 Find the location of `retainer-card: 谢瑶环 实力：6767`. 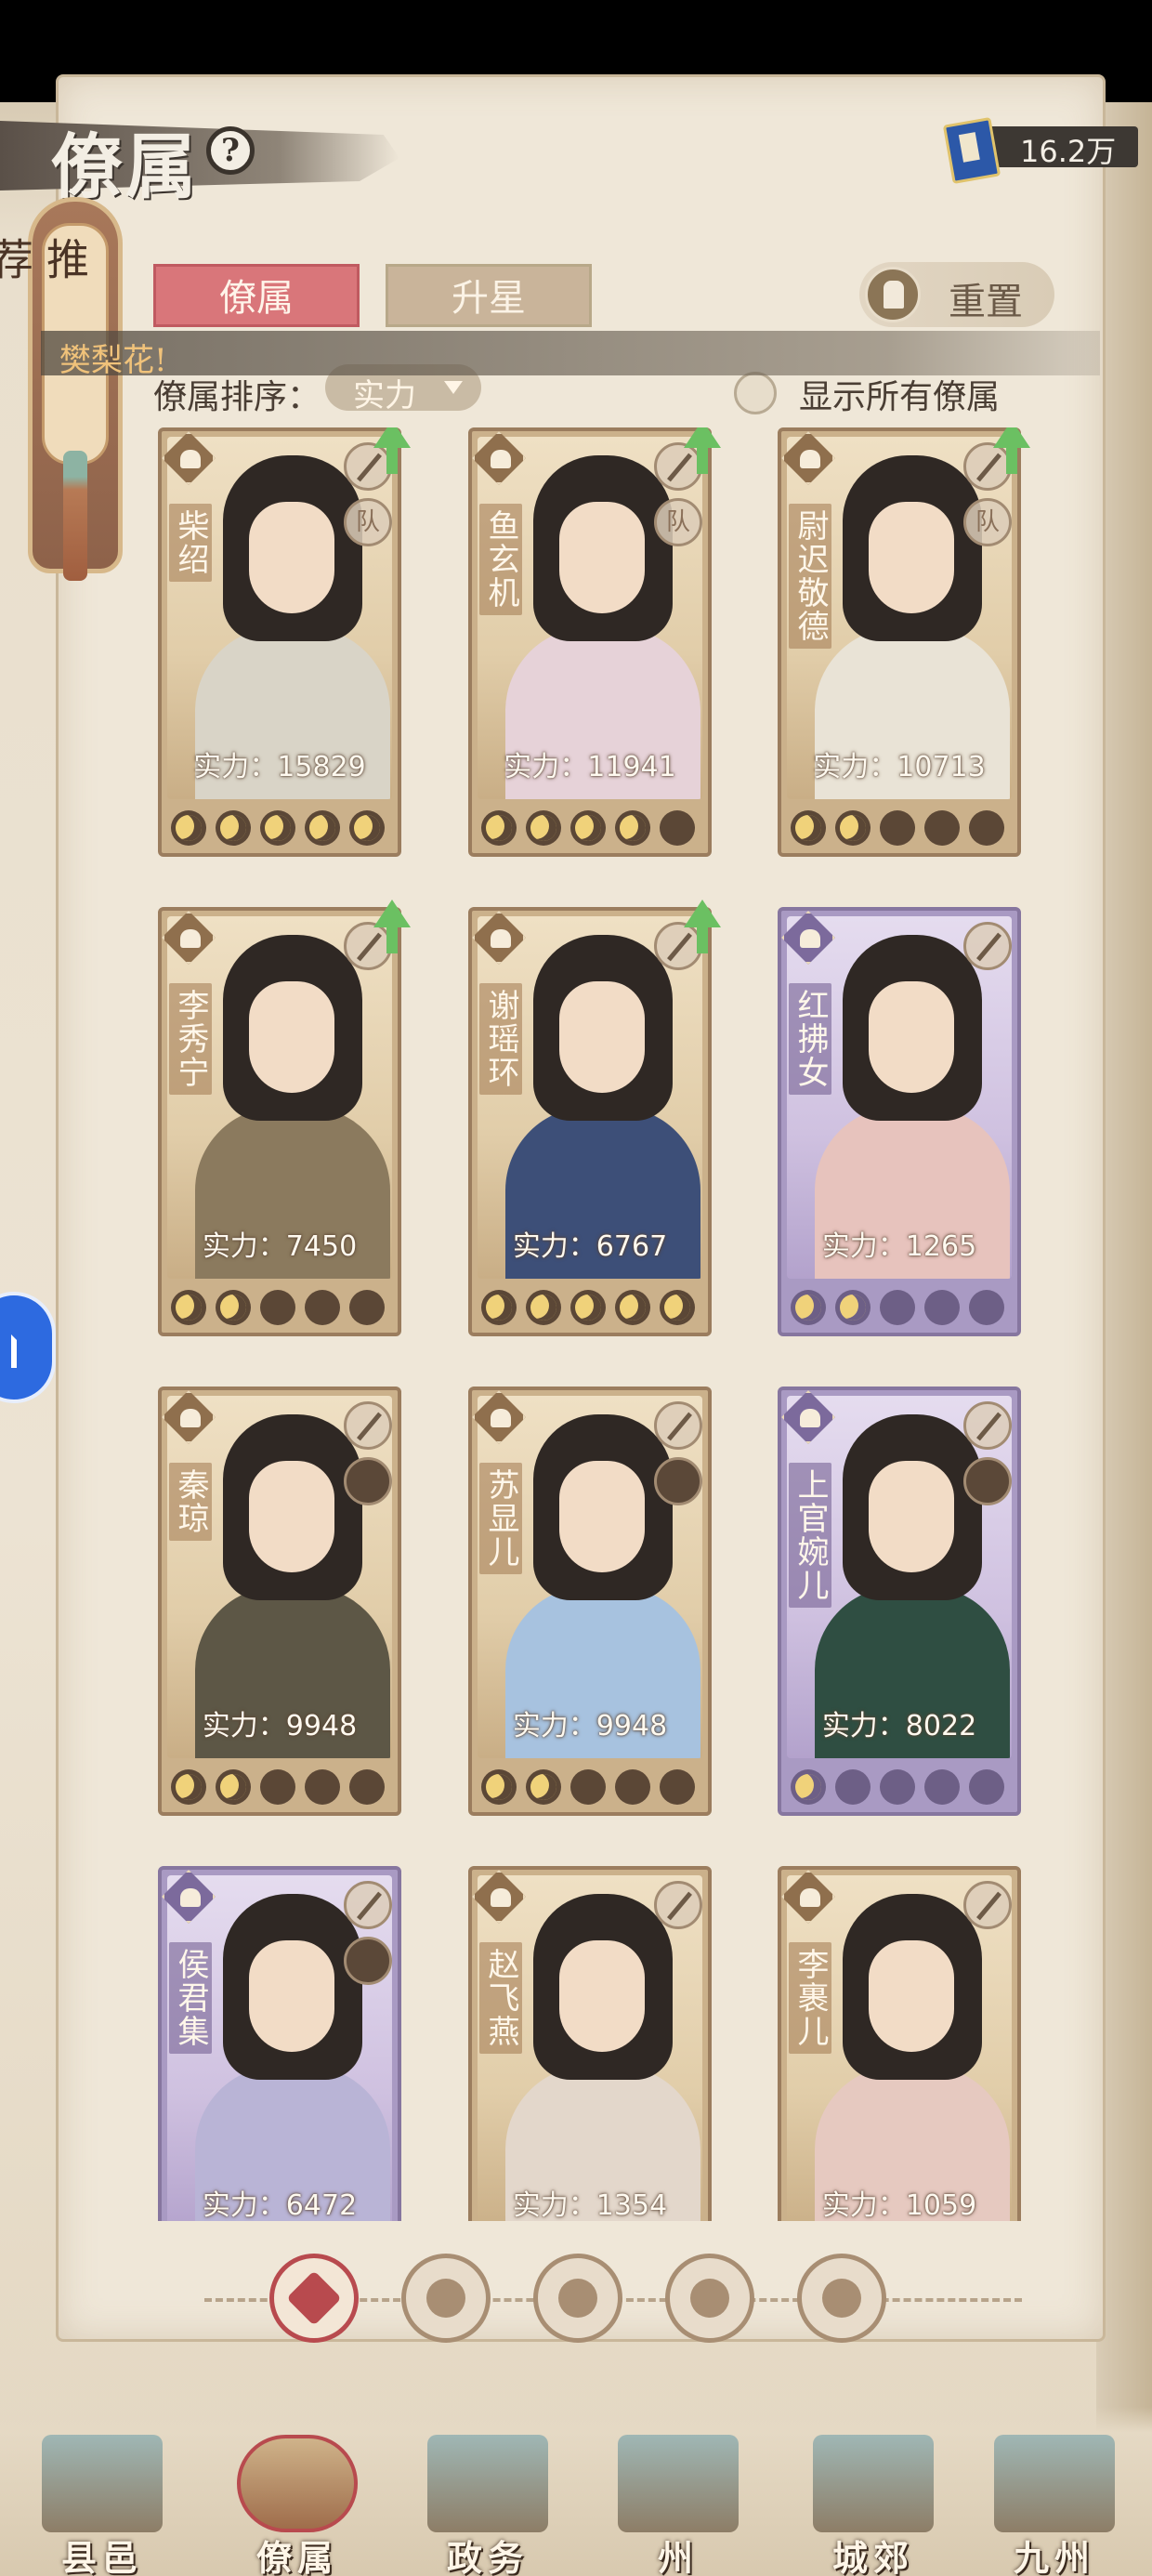

retainer-card: 谢瑶环 实力：6767 is located at coordinates (594, 1118).